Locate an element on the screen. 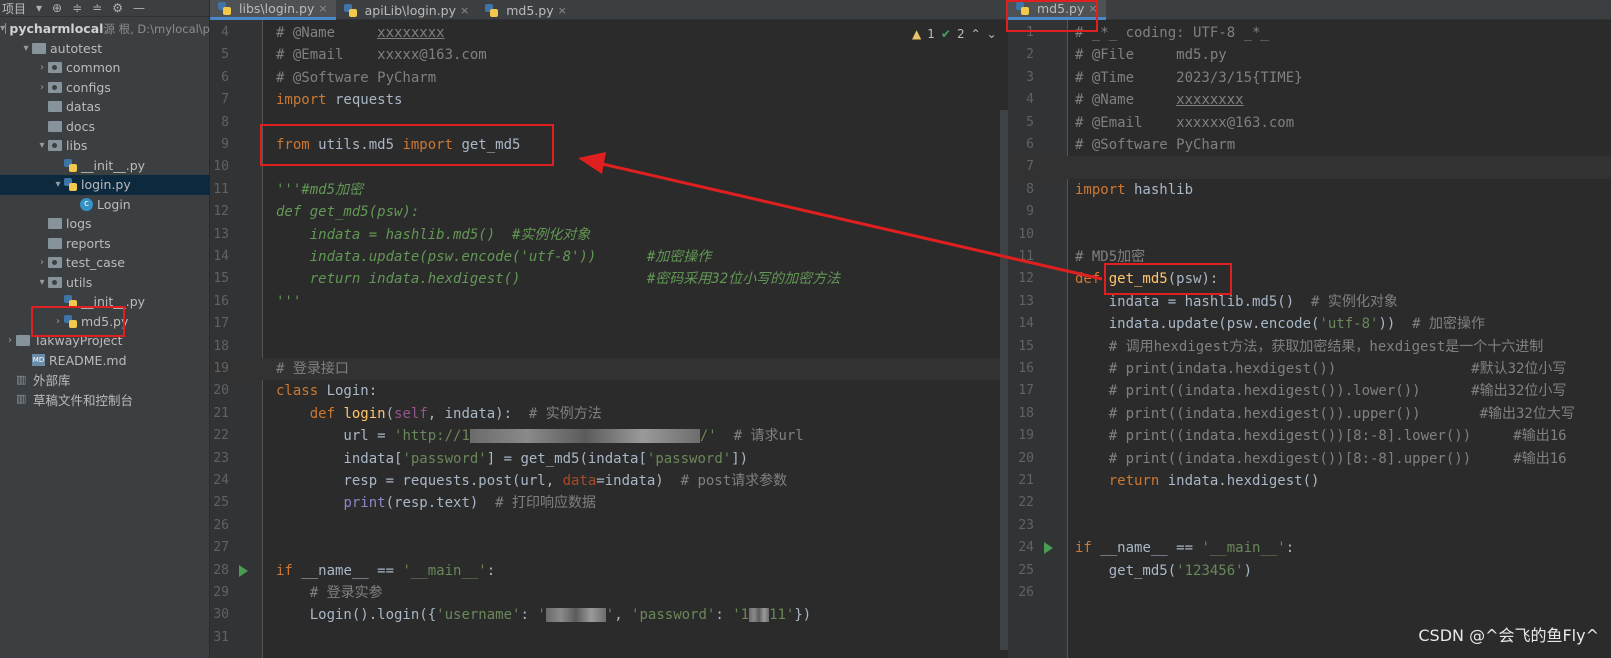 The image size is (1611, 658). chevron-up-icon: ⌃ is located at coordinates (976, 34).